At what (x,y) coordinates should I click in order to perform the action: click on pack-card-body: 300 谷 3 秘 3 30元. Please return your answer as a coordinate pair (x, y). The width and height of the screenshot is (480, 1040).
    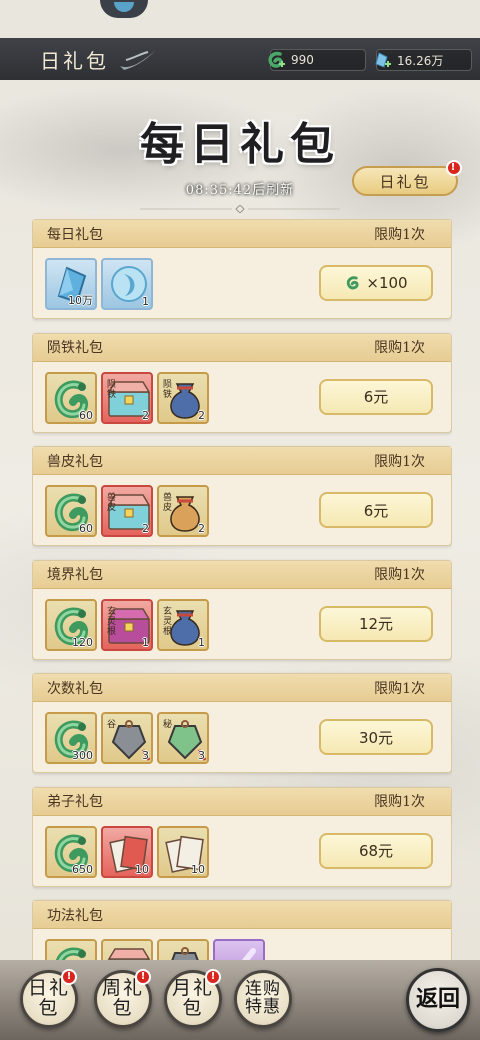
    Looking at the image, I should click on (242, 737).